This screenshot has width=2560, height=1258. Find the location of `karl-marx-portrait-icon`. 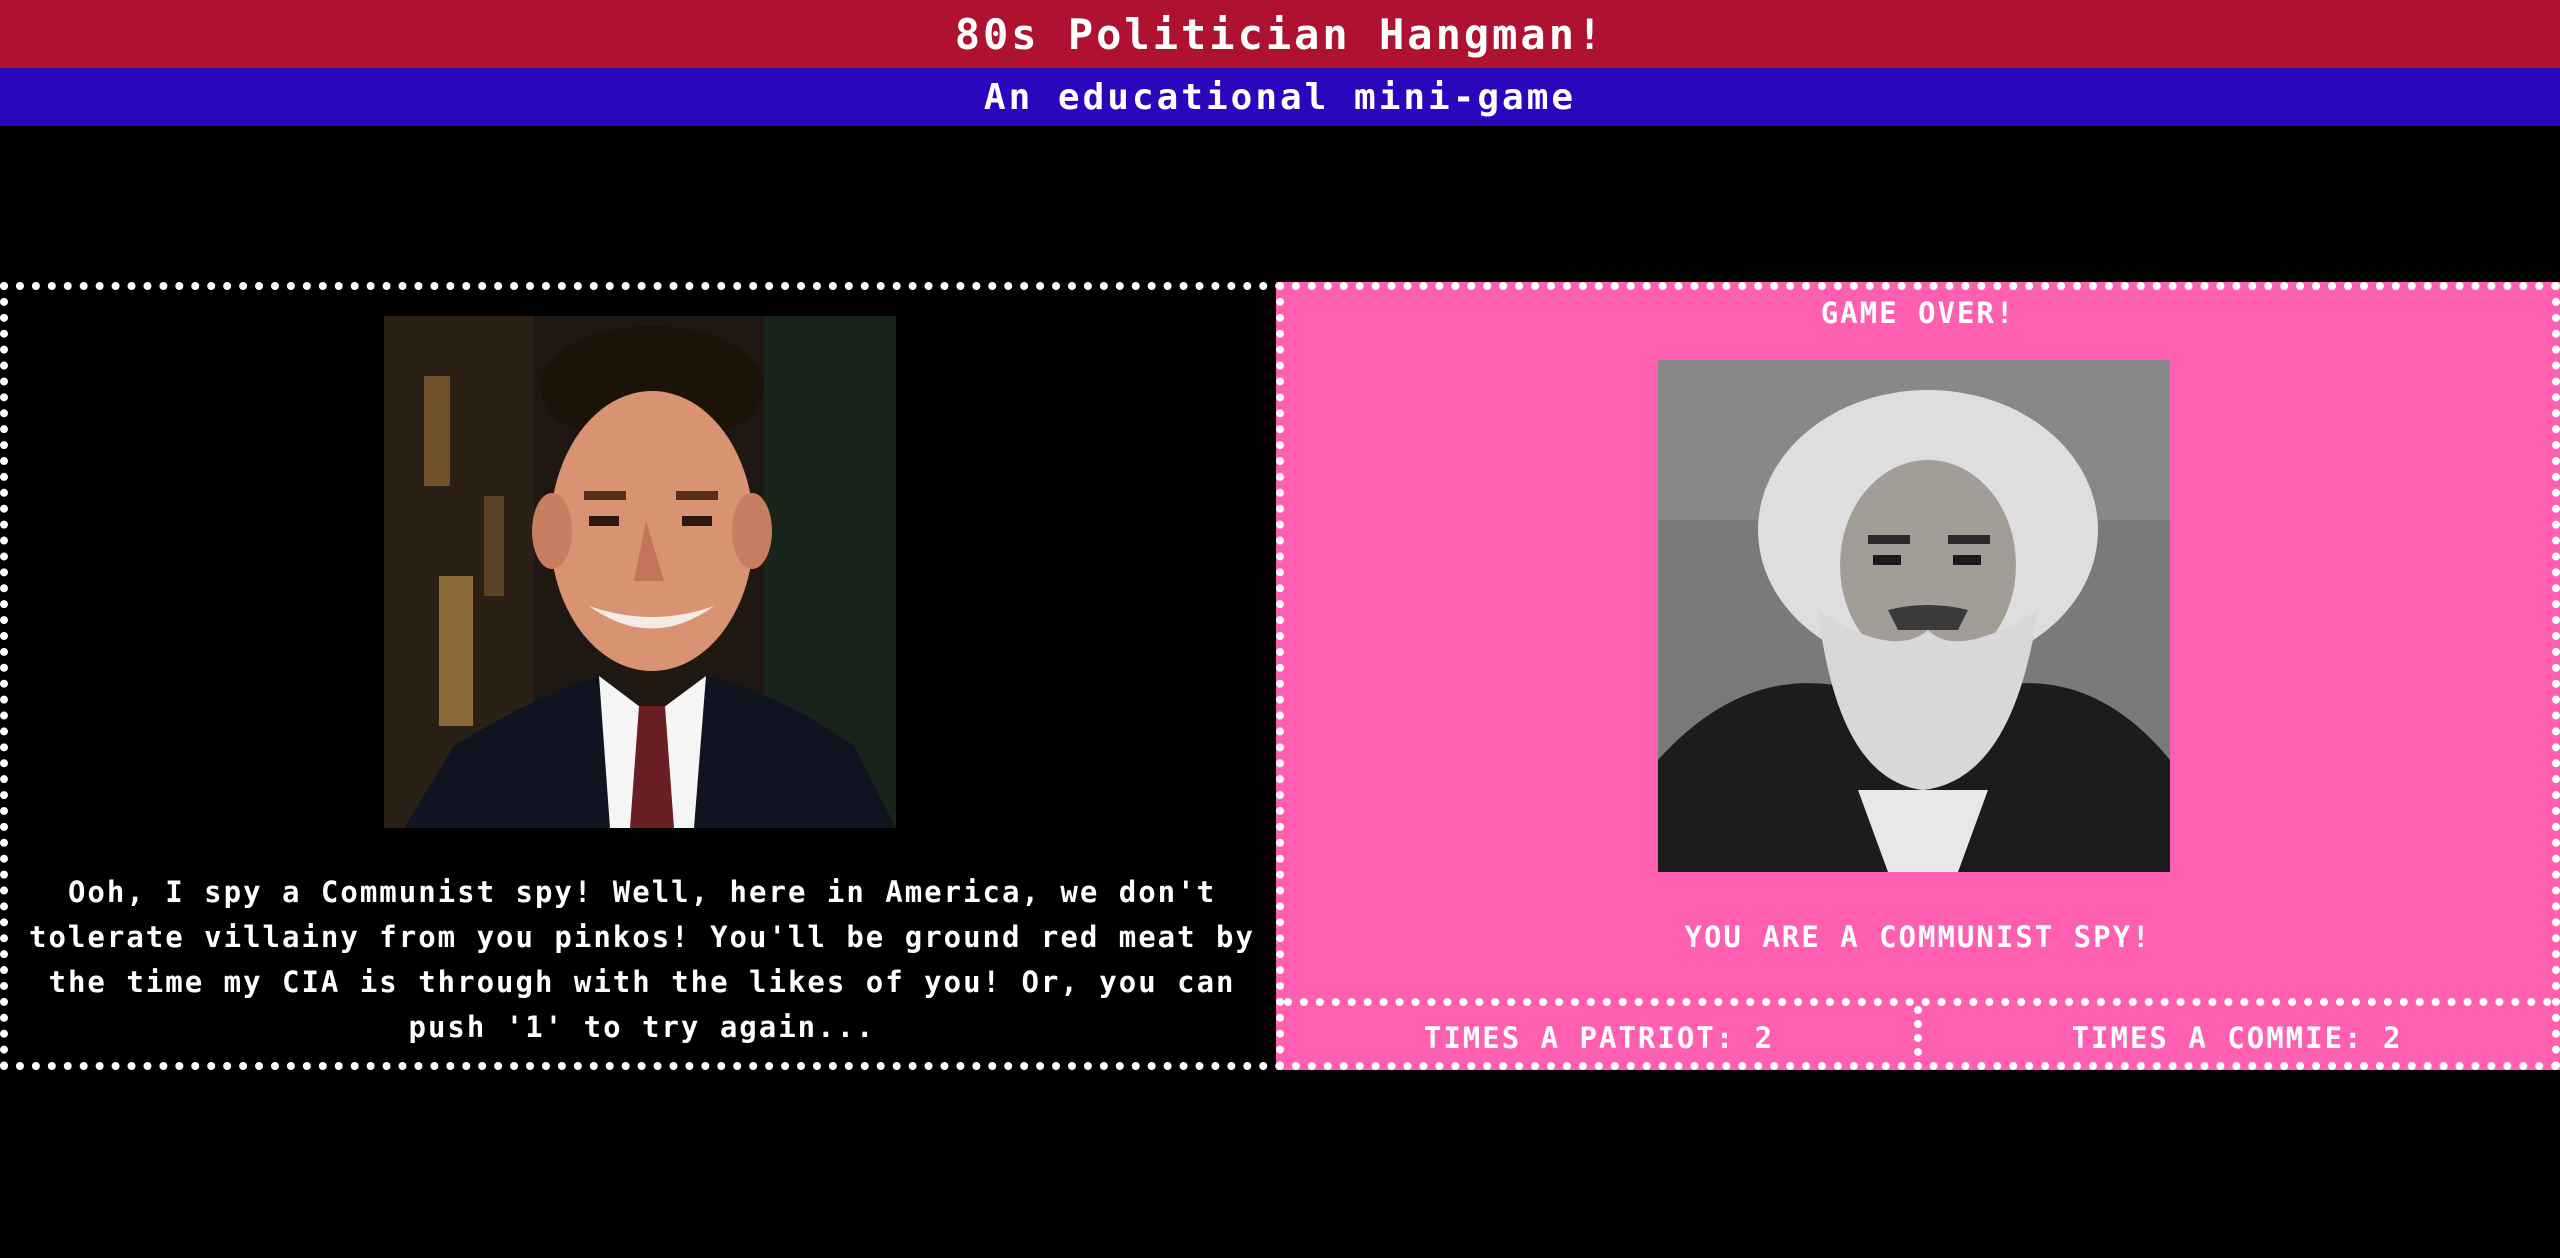

karl-marx-portrait-icon is located at coordinates (1914, 616).